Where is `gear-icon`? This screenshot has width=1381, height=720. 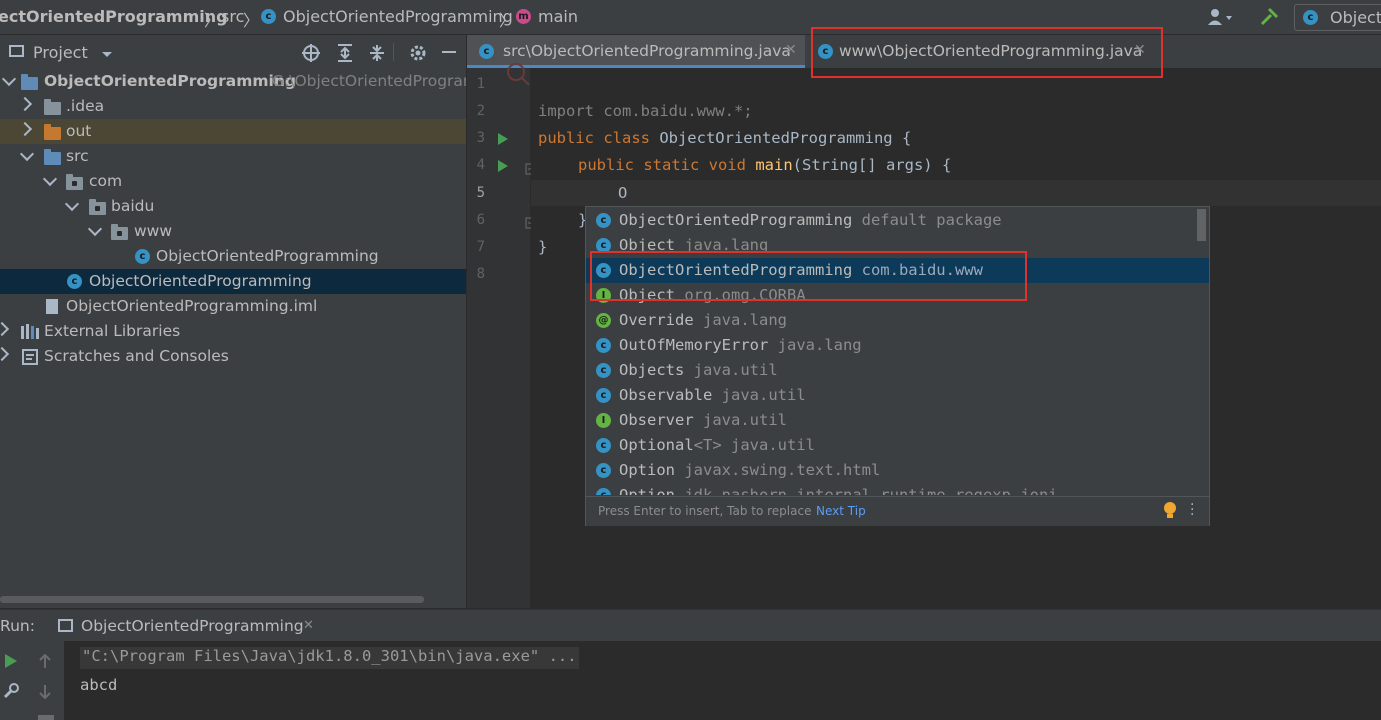
gear-icon is located at coordinates (418, 55).